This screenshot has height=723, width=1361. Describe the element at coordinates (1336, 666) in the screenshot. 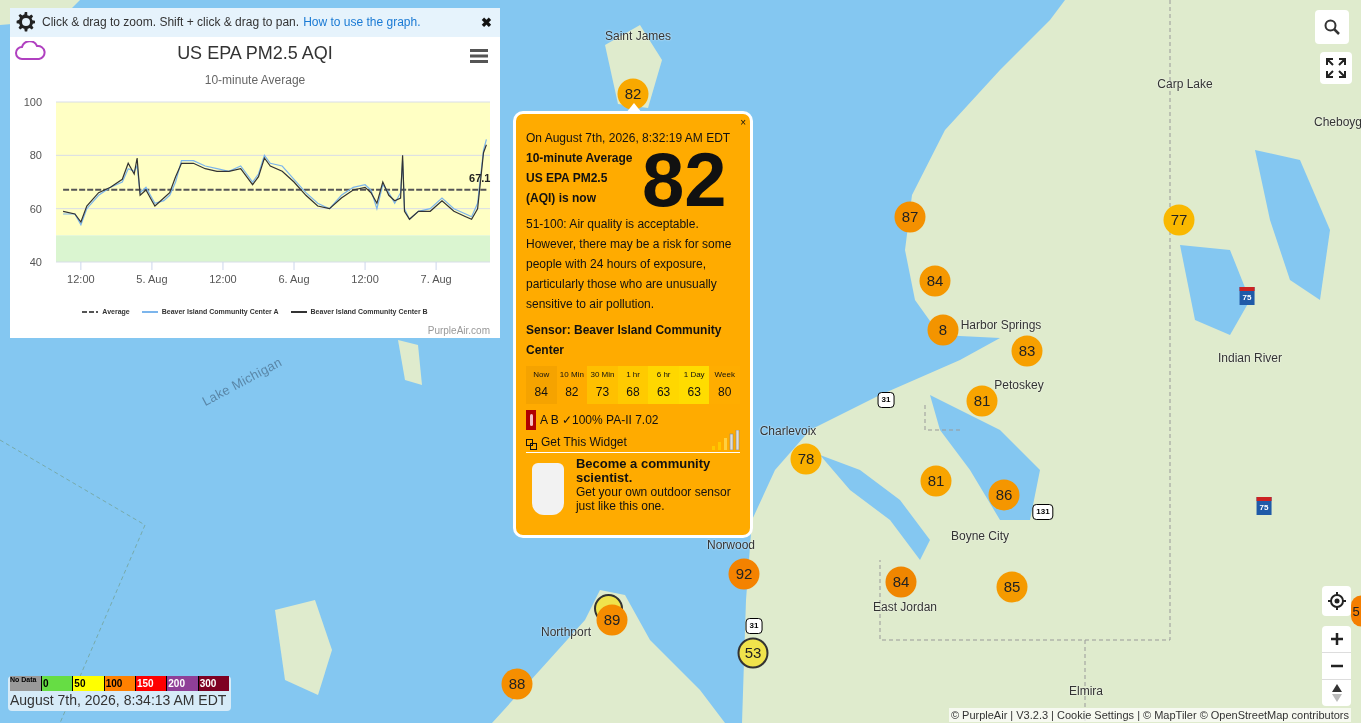

I see `minus-icon` at that location.